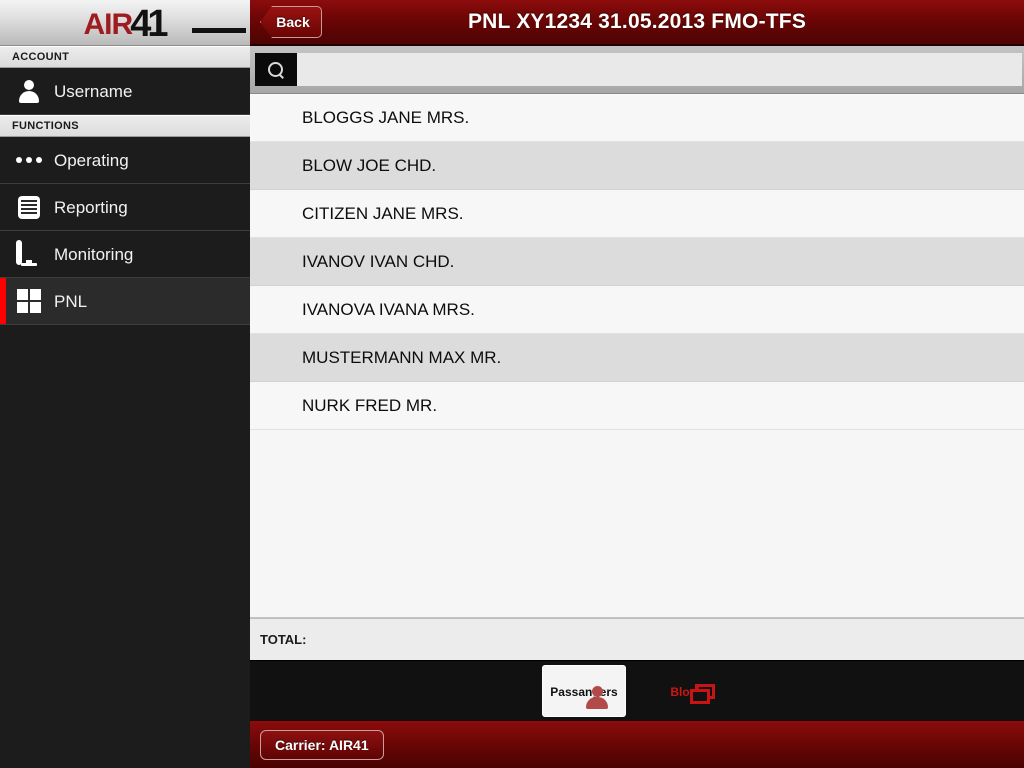 The height and width of the screenshot is (768, 1024). What do you see at coordinates (29, 207) in the screenshot?
I see `report-icon` at bounding box center [29, 207].